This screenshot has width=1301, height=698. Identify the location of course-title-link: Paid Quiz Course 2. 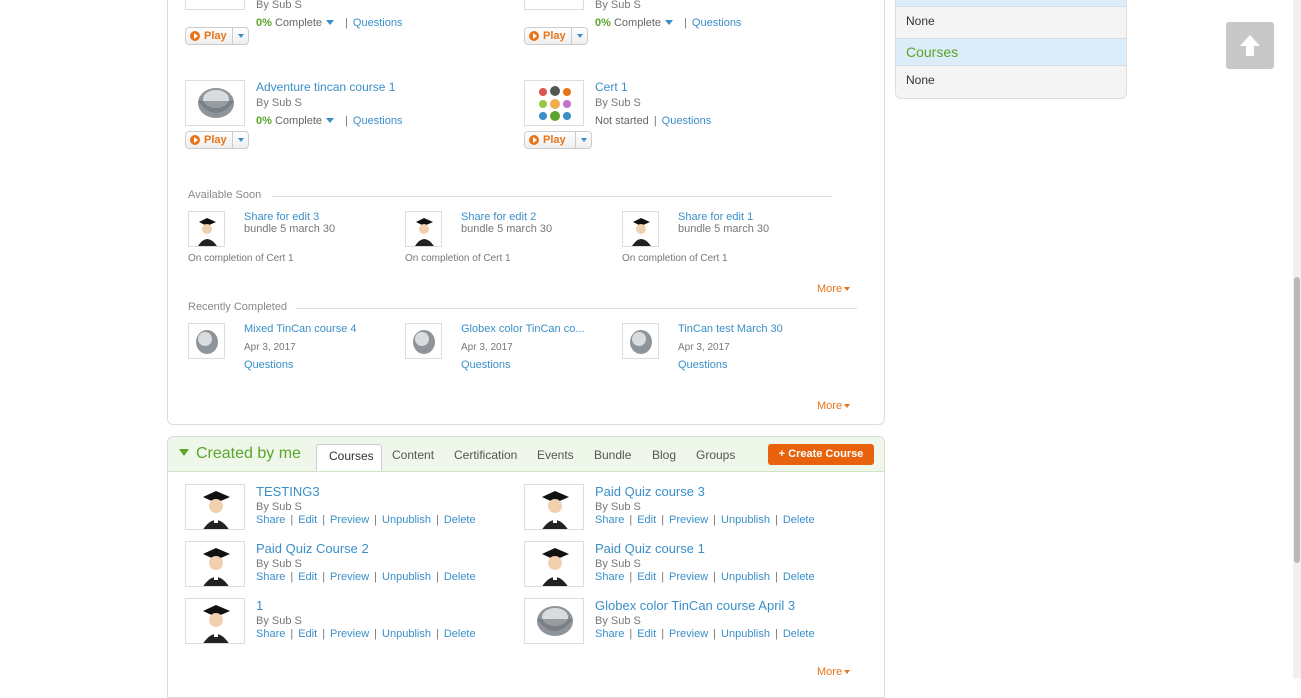
(312, 548).